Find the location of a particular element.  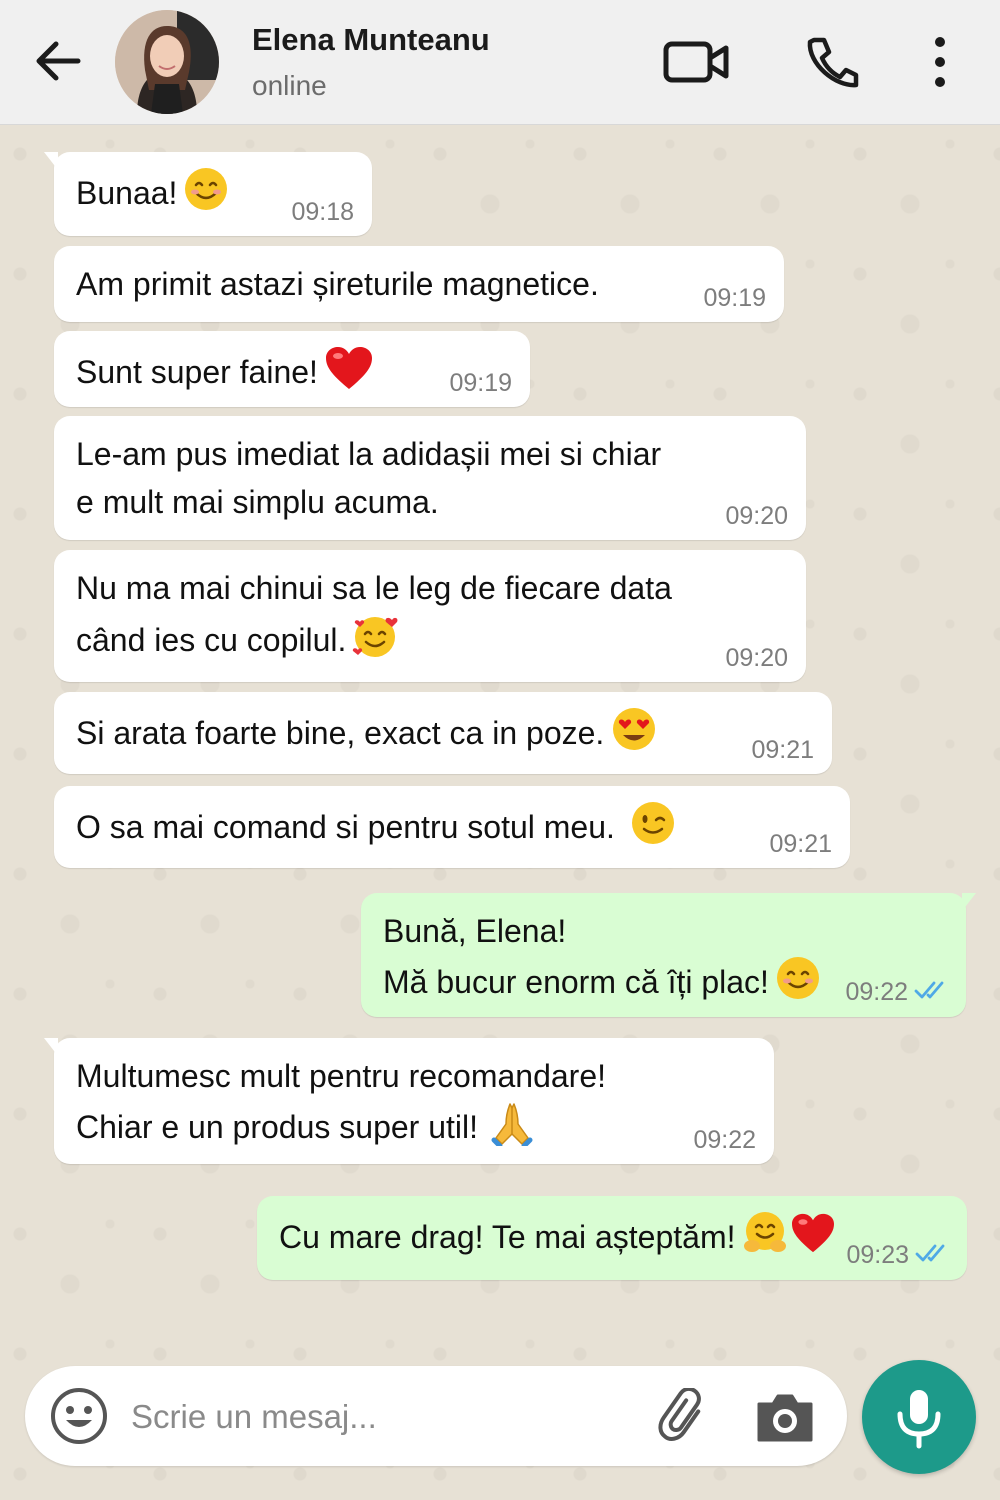

message-text: Bună, Elena! is located at coordinates (475, 931).